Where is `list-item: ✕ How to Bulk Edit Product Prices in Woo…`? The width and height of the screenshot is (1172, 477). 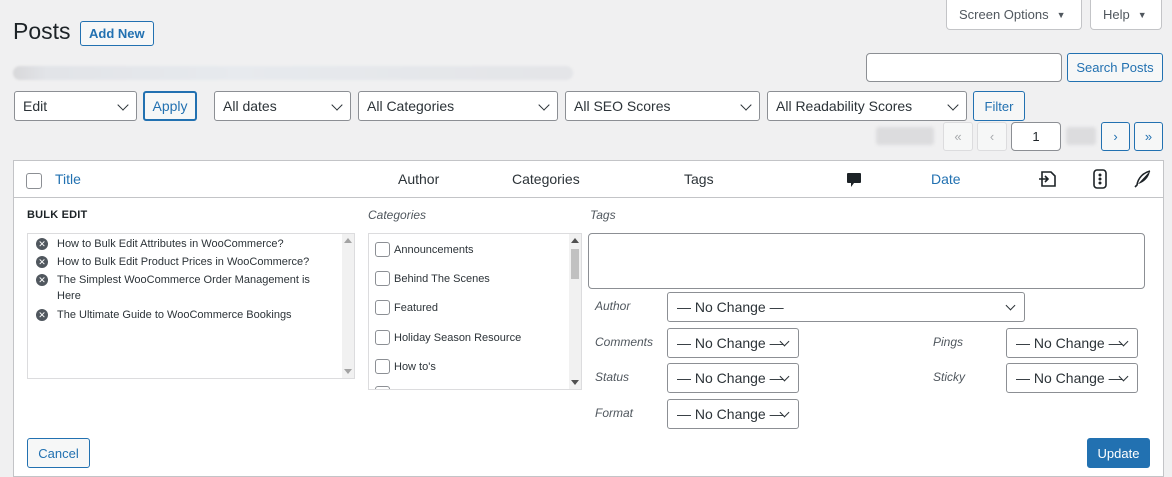 list-item: ✕ How to Bulk Edit Product Prices in Woo… is located at coordinates (186, 262).